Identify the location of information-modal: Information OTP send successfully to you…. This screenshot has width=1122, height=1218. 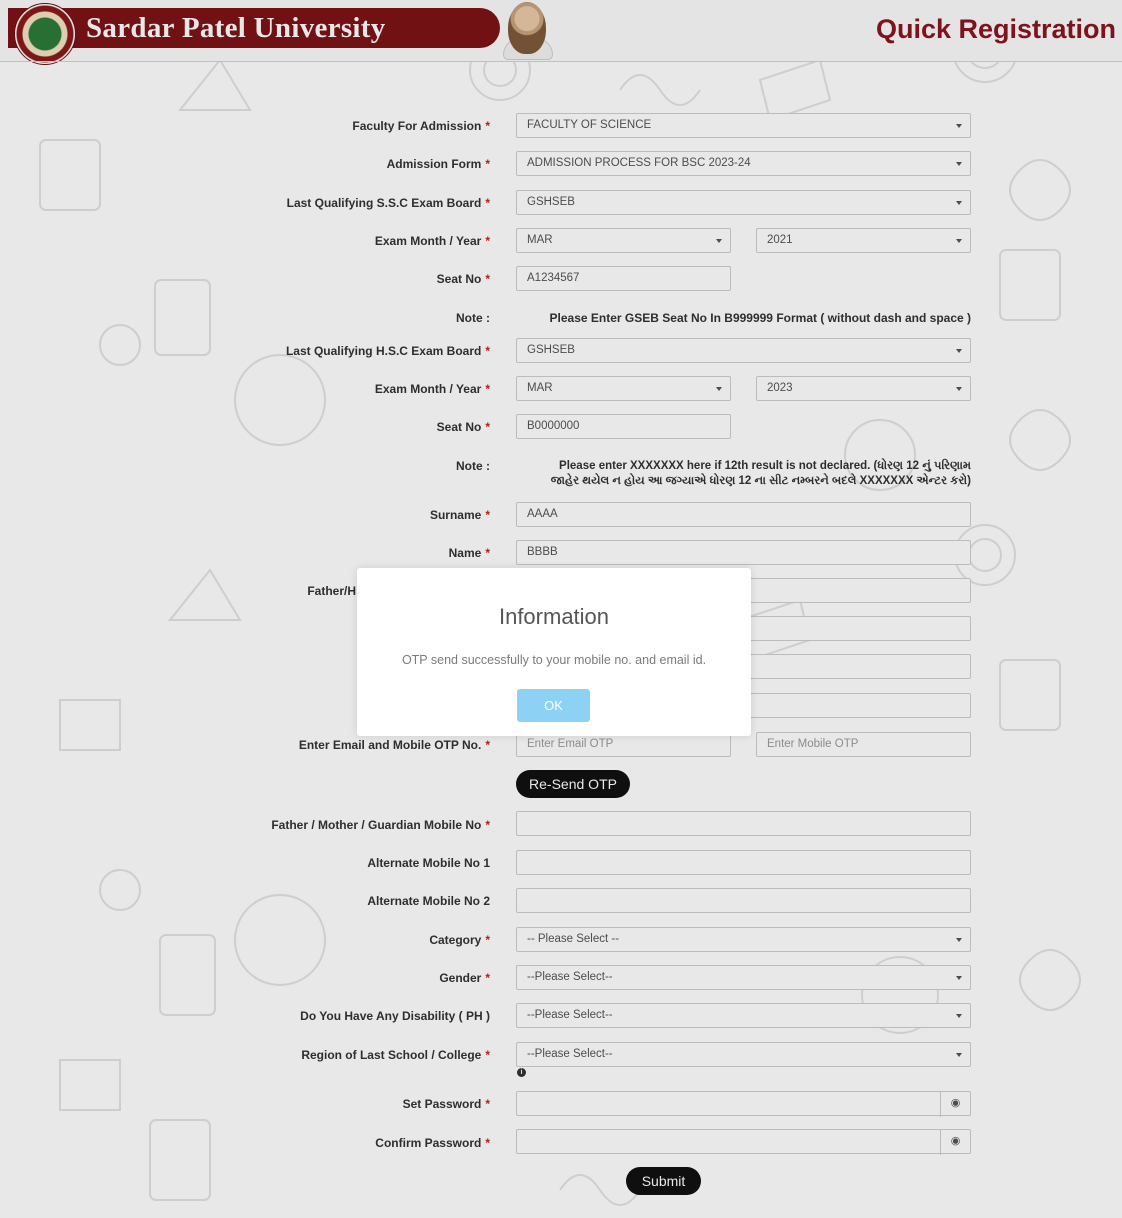
(554, 652).